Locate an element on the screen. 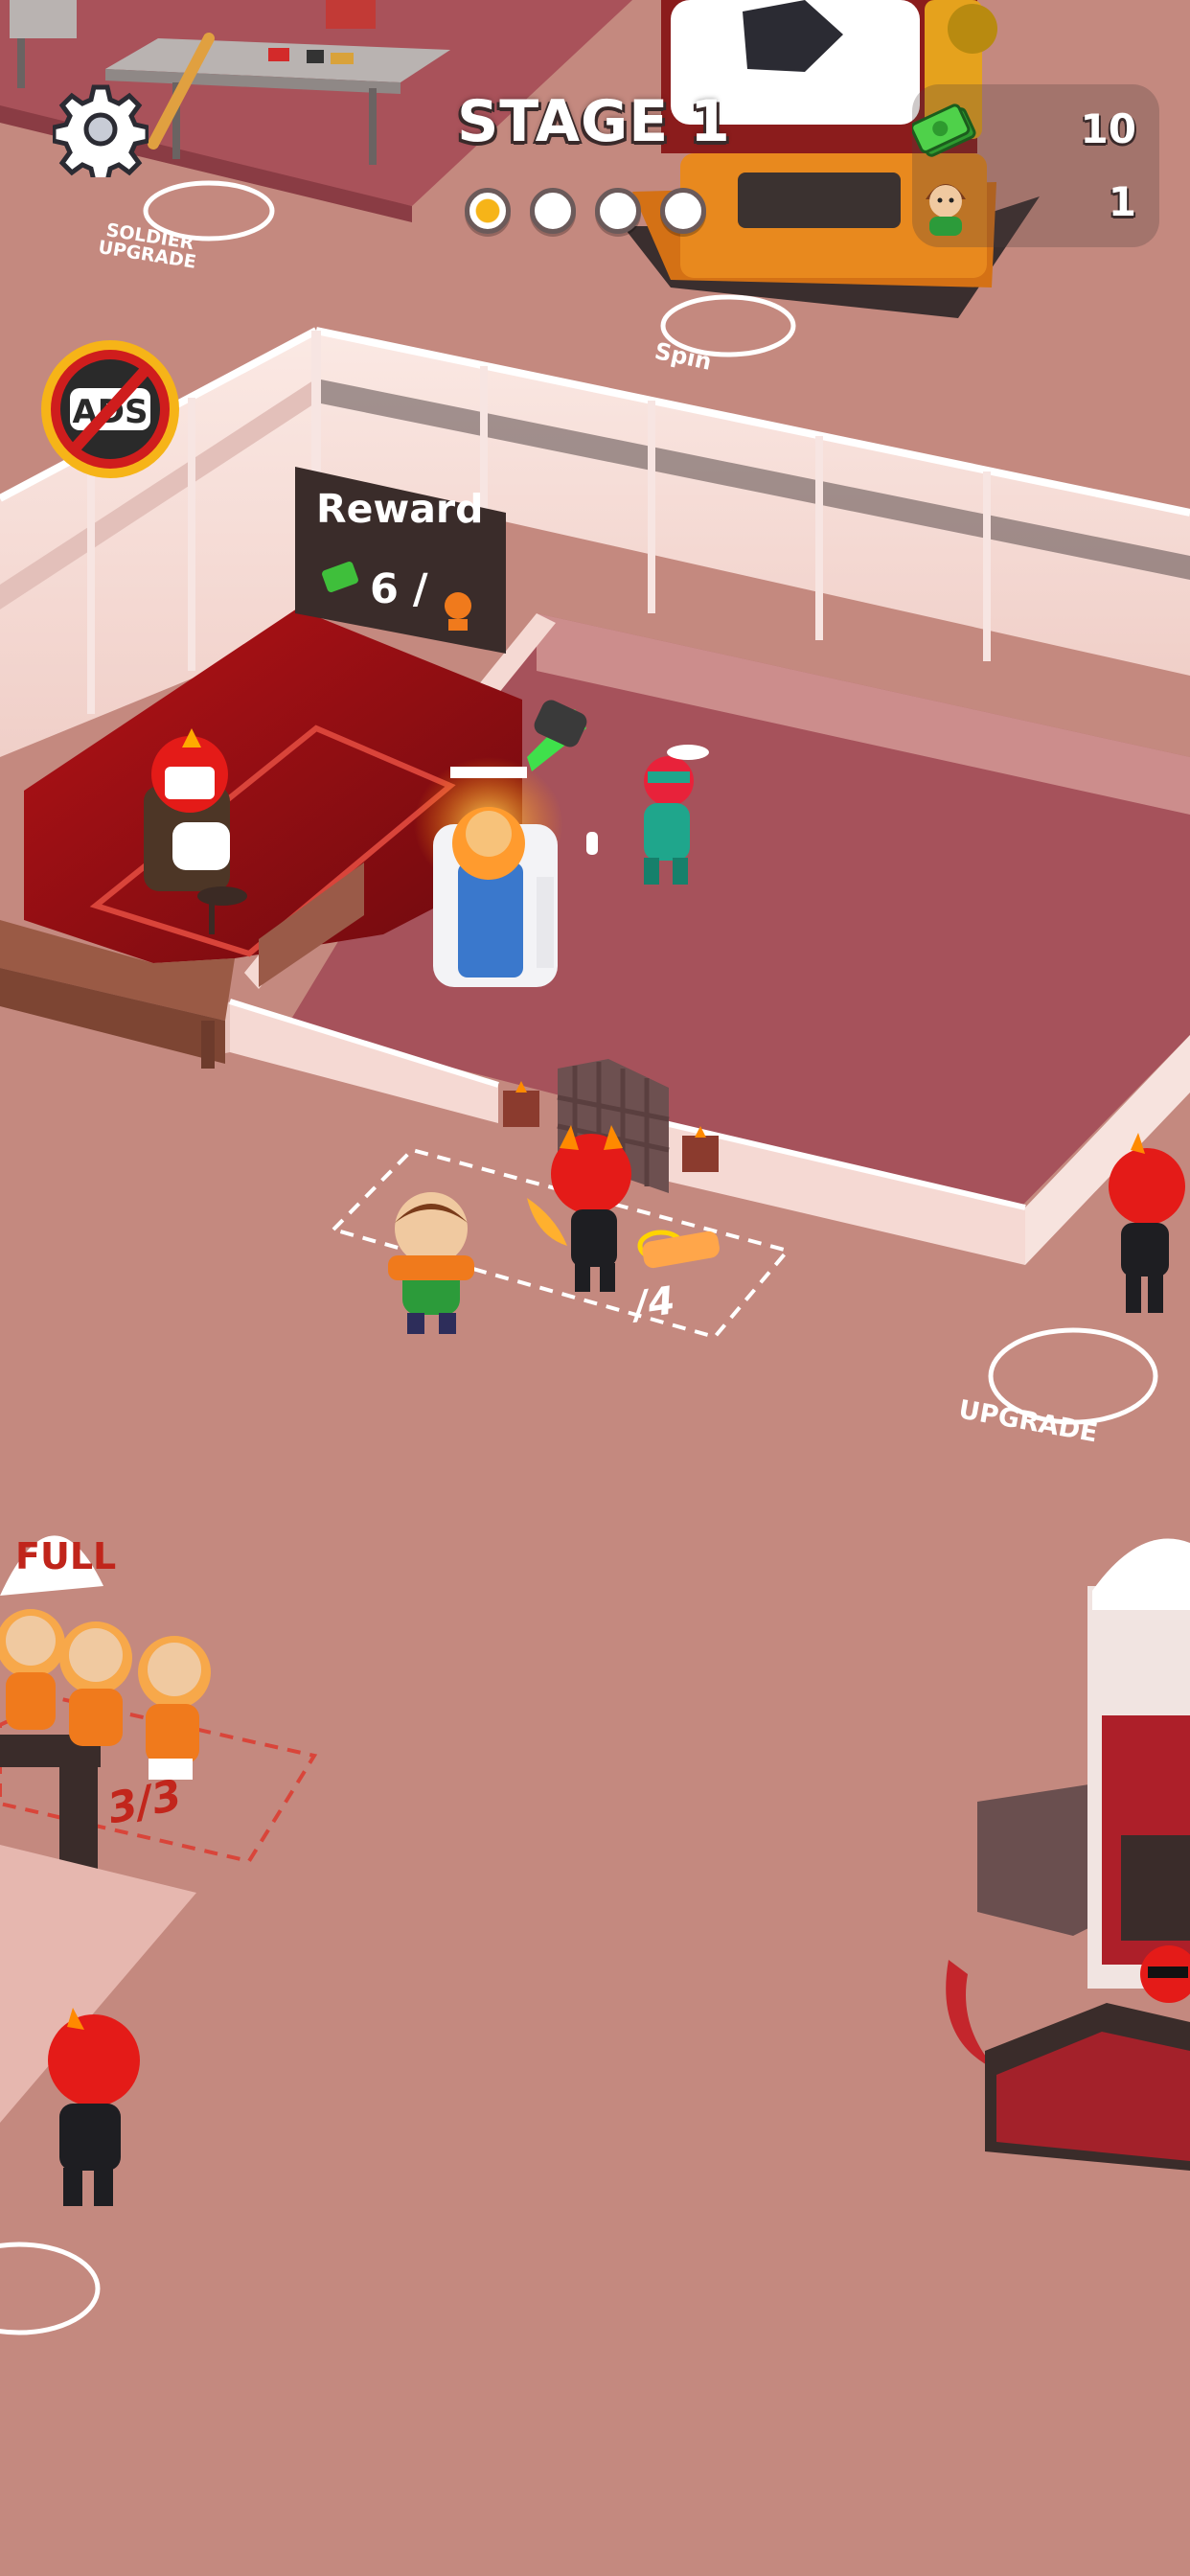 This screenshot has width=1190, height=2576. settings-button is located at coordinates (101, 129).